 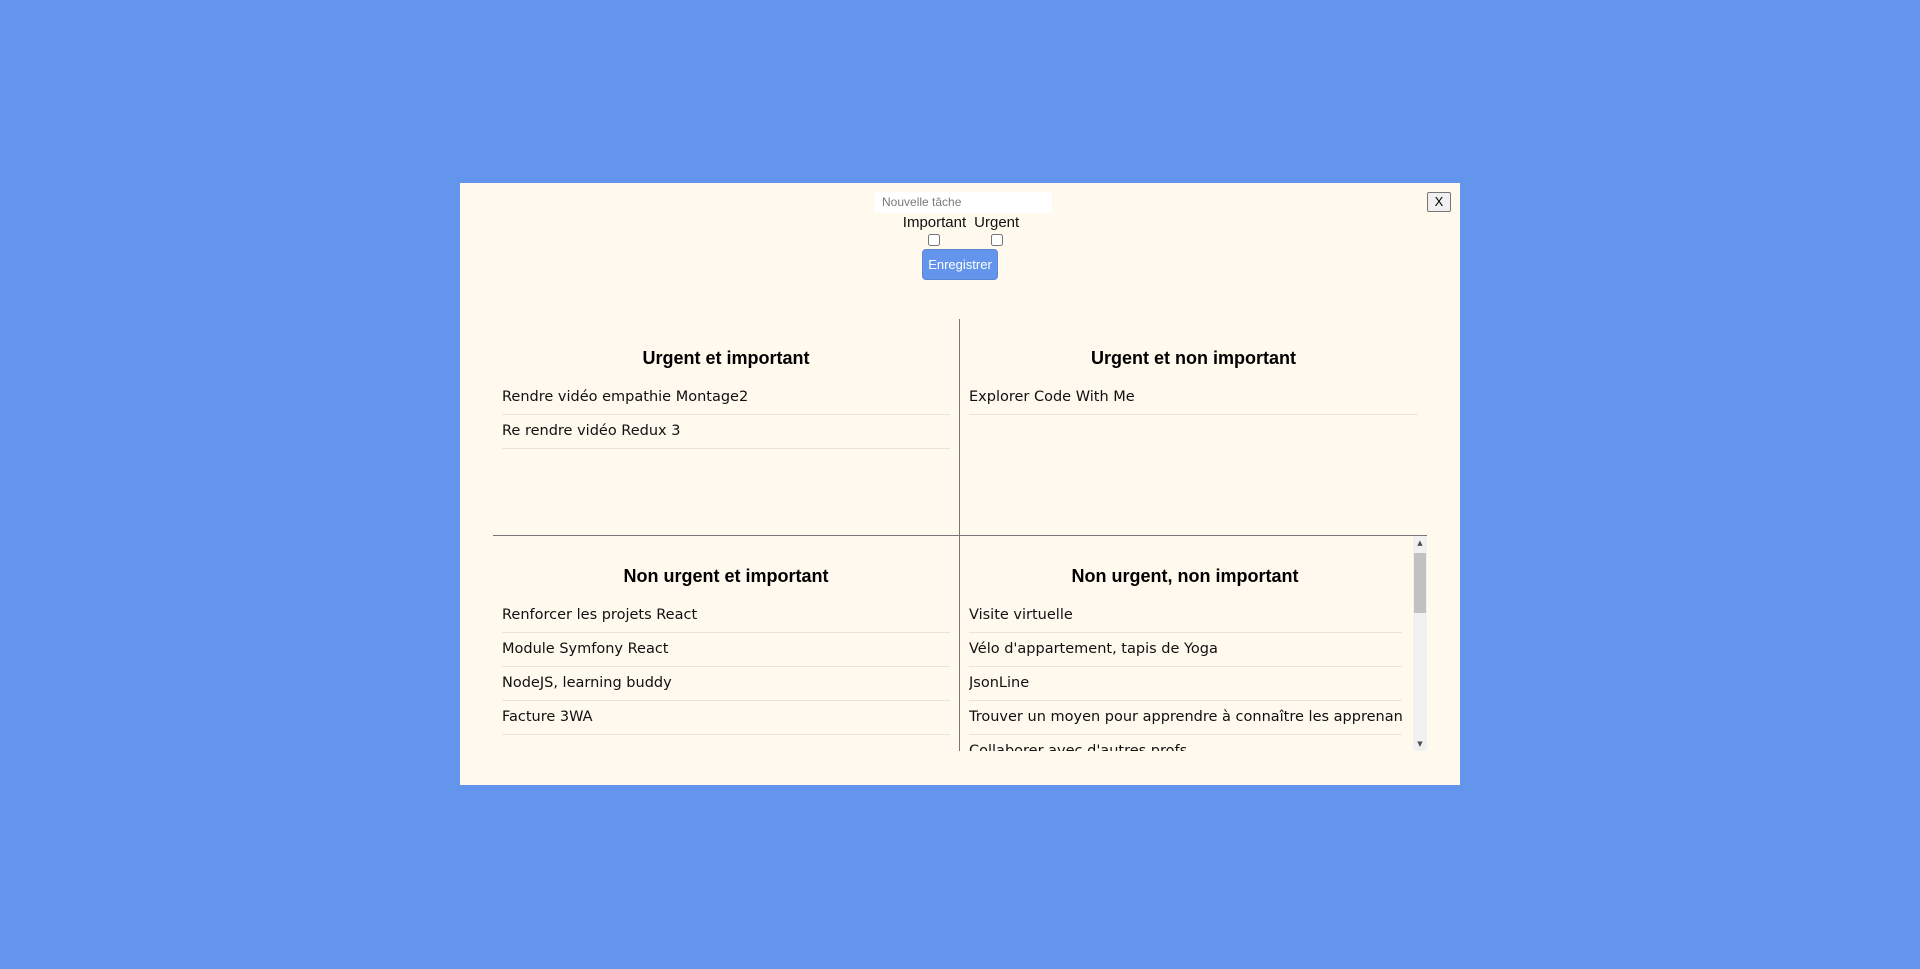 I want to click on scroll-up-arrow-icon: ▲, so click(x=1420, y=543).